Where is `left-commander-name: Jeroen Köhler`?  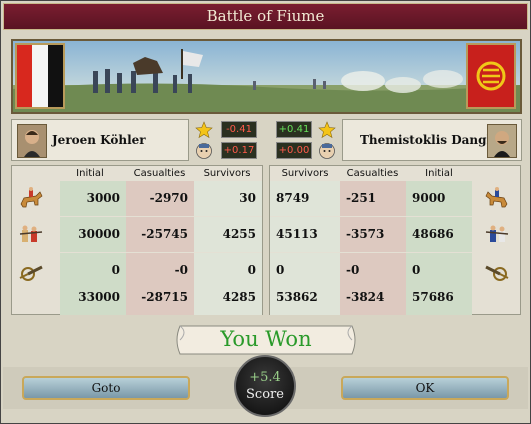
left-commander-name: Jeroen Köhler is located at coordinates (99, 140).